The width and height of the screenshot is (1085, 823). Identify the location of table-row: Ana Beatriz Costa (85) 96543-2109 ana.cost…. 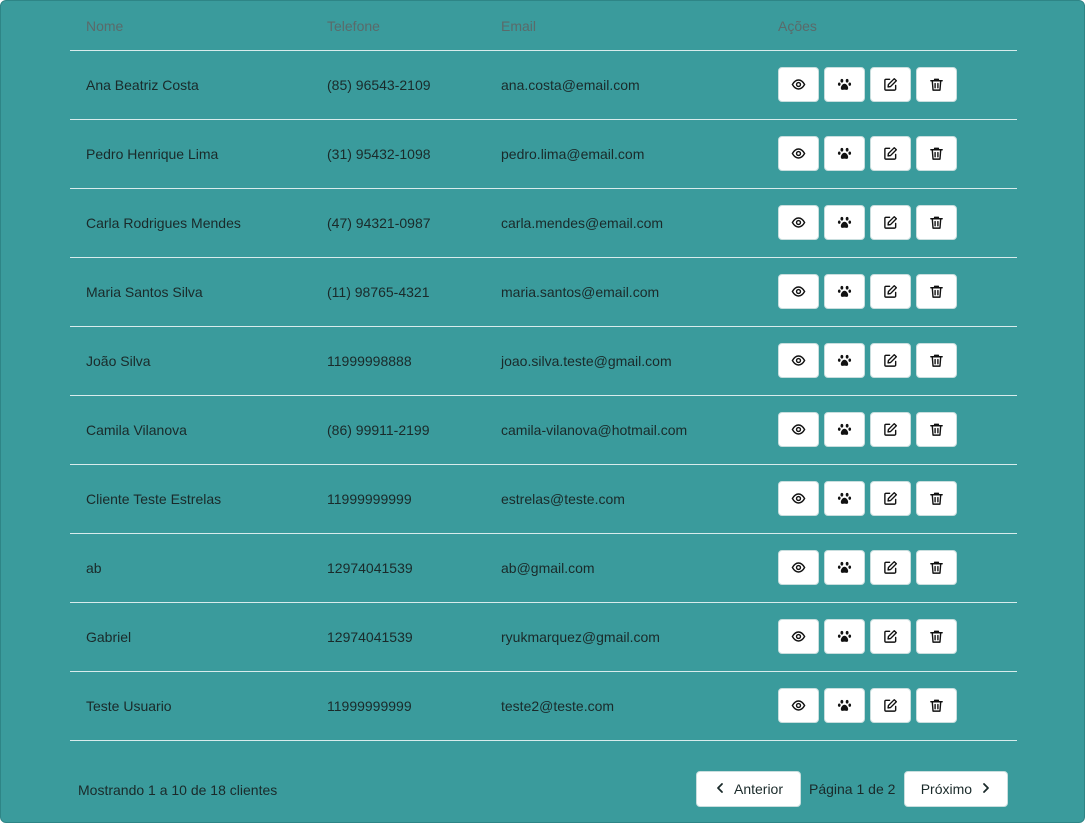
(543, 85).